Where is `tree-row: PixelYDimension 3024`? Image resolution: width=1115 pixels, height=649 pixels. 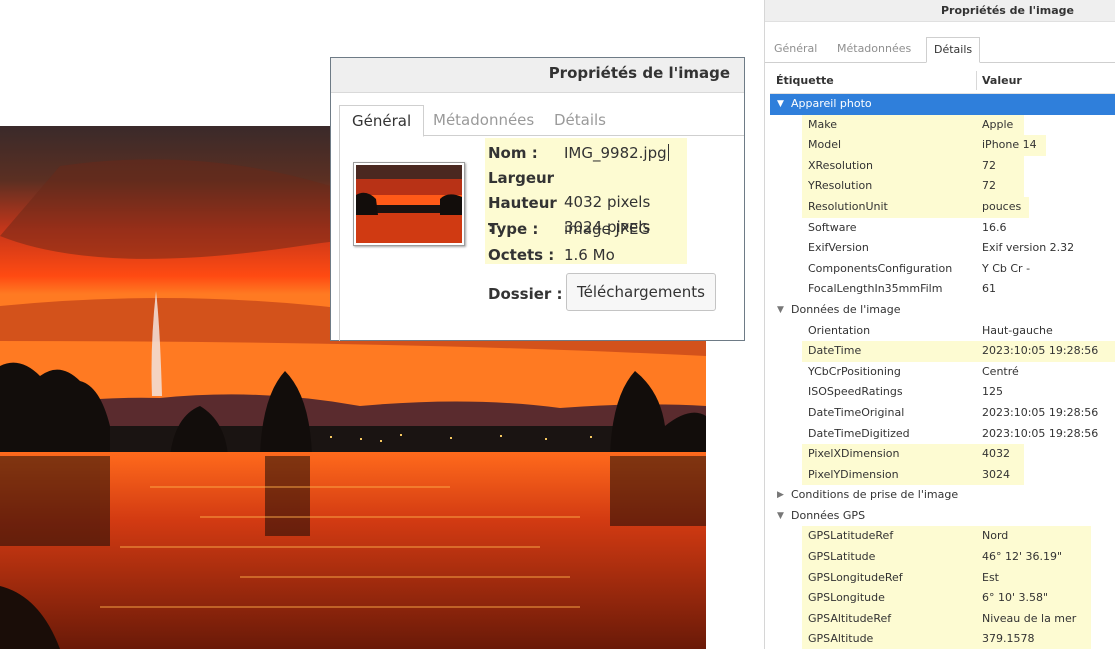
tree-row: PixelYDimension 3024 is located at coordinates (942, 475).